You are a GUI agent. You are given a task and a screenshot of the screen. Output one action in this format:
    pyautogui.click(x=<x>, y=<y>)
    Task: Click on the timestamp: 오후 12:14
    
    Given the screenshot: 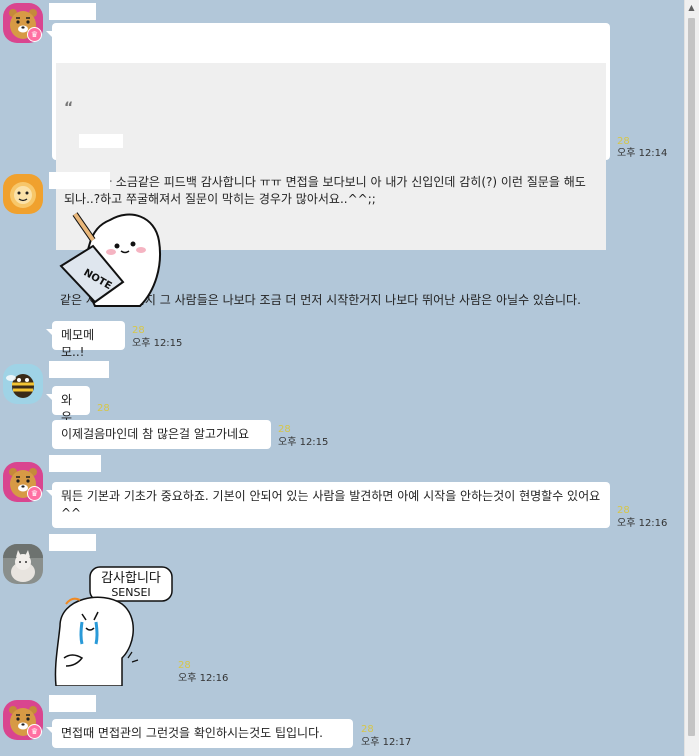 What is the action you would take?
    pyautogui.click(x=642, y=153)
    